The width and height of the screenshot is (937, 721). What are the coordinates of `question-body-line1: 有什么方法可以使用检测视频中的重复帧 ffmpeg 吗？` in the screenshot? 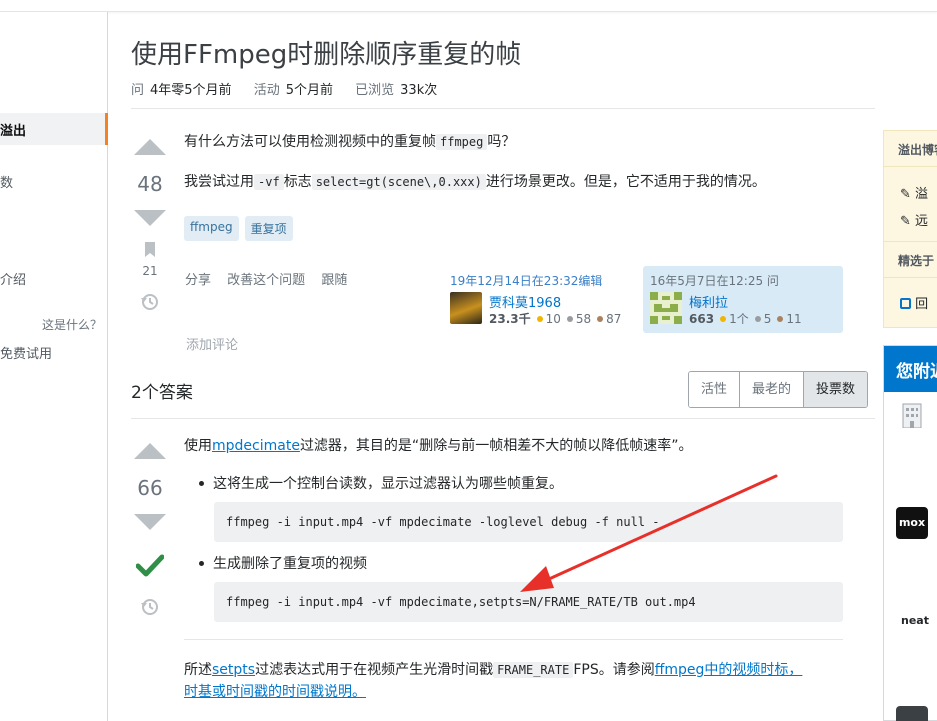 It's located at (350, 142).